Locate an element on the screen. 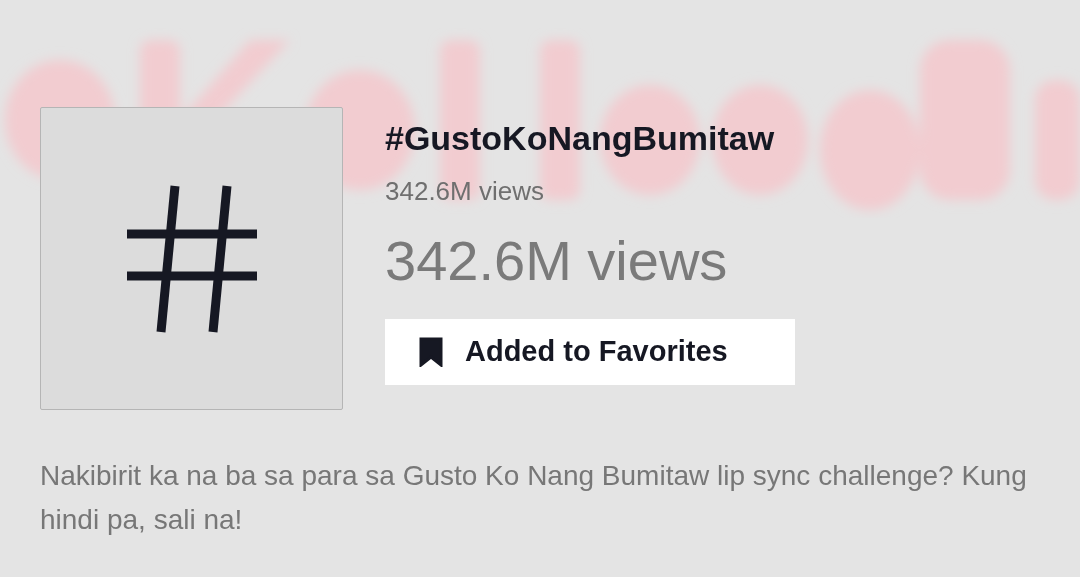 This screenshot has height=577, width=1080. view-count: 342.6M views is located at coordinates (465, 191).